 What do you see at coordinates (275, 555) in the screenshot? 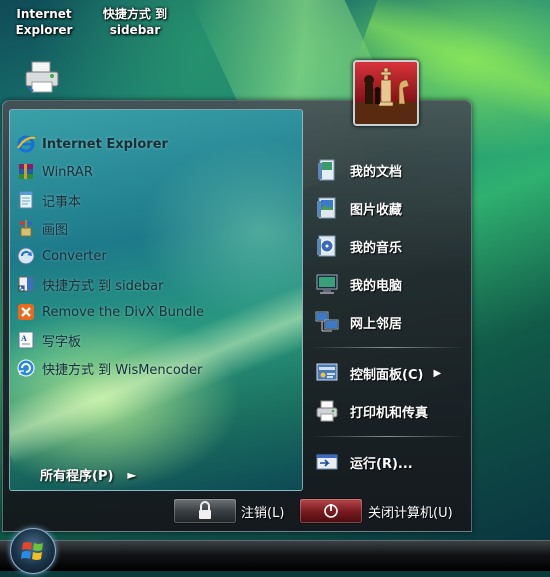
I see `taskbar` at bounding box center [275, 555].